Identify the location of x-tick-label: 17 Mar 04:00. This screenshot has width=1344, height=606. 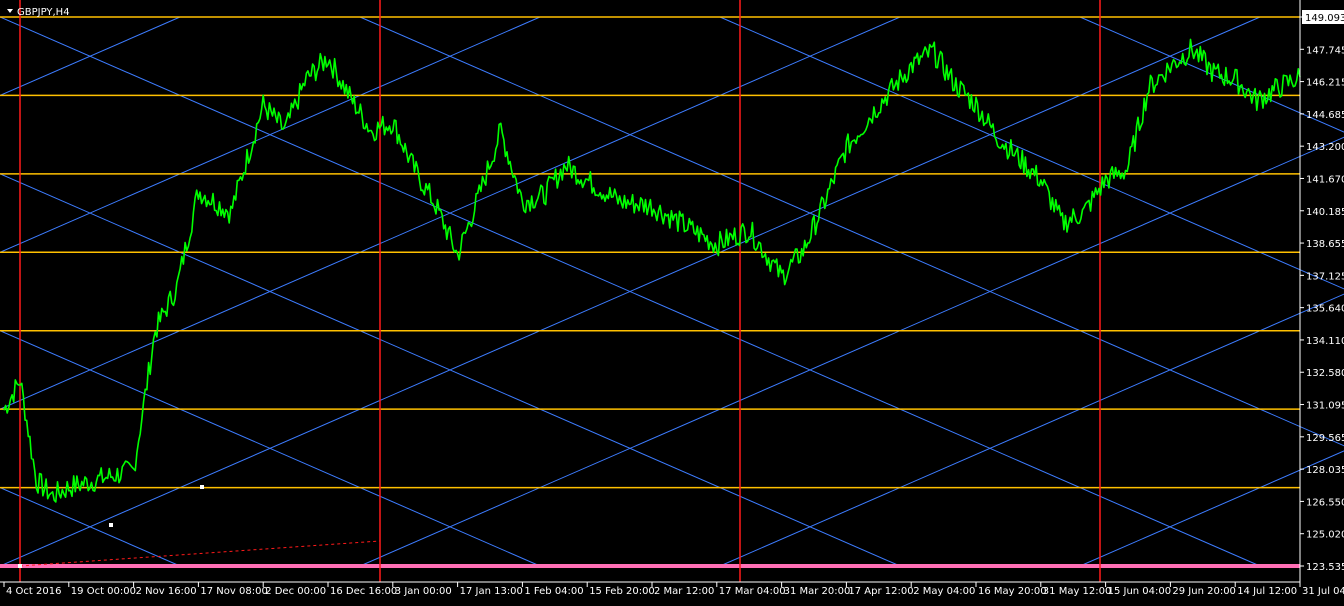
(752, 591).